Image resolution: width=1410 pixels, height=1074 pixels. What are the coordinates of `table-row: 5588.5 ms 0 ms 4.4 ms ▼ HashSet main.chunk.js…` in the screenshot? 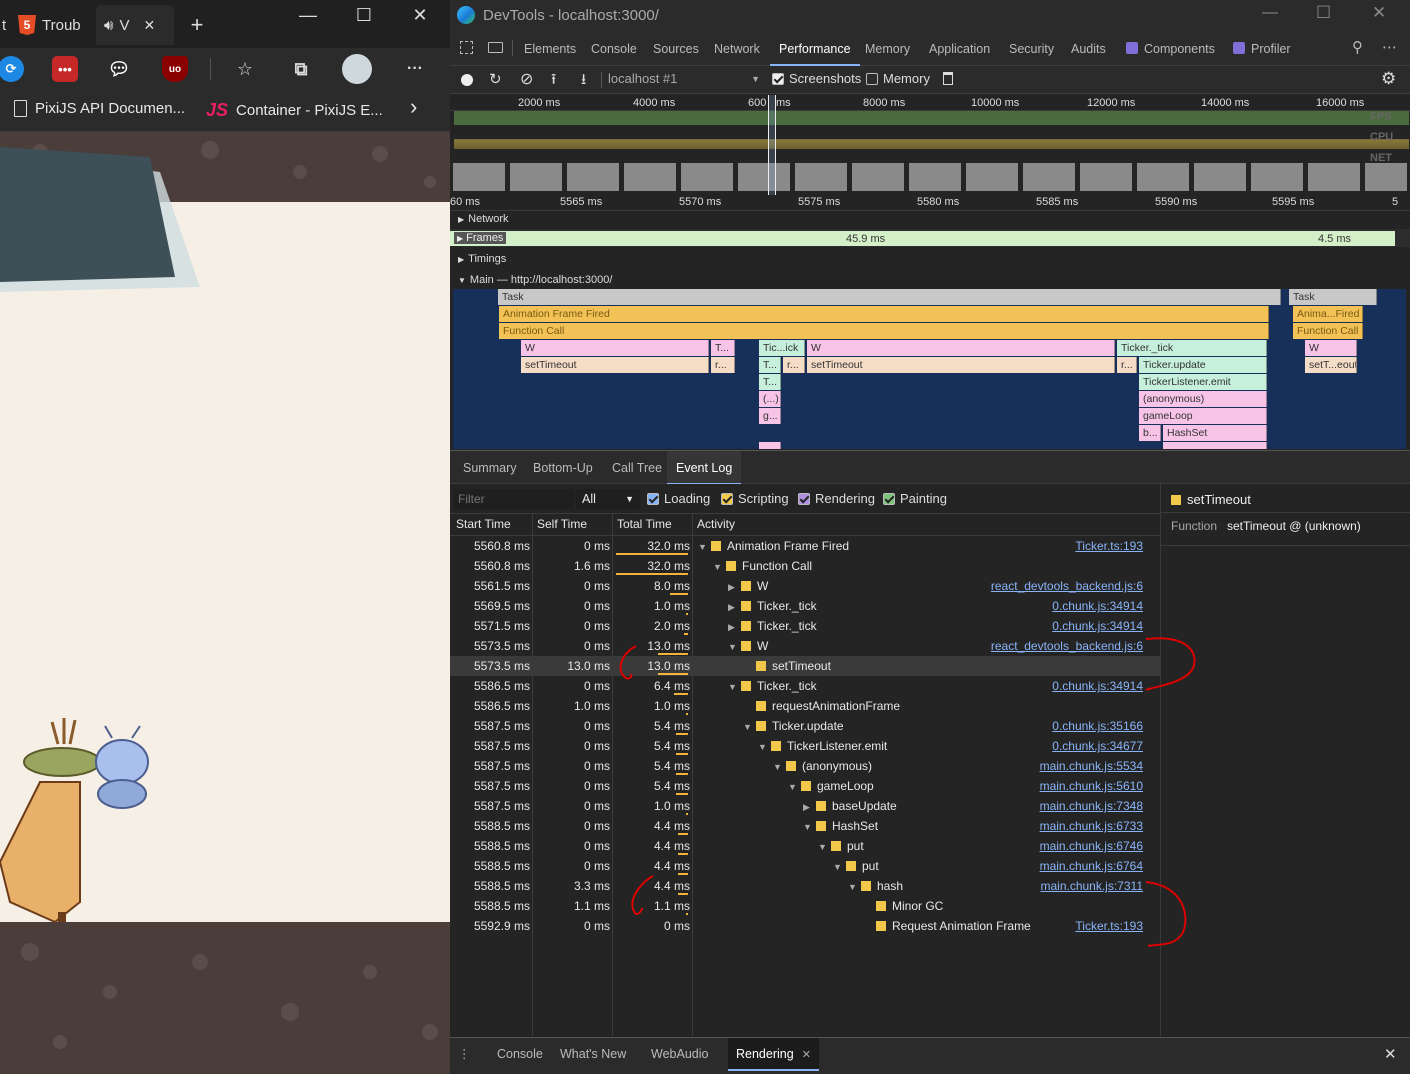 It's located at (805, 826).